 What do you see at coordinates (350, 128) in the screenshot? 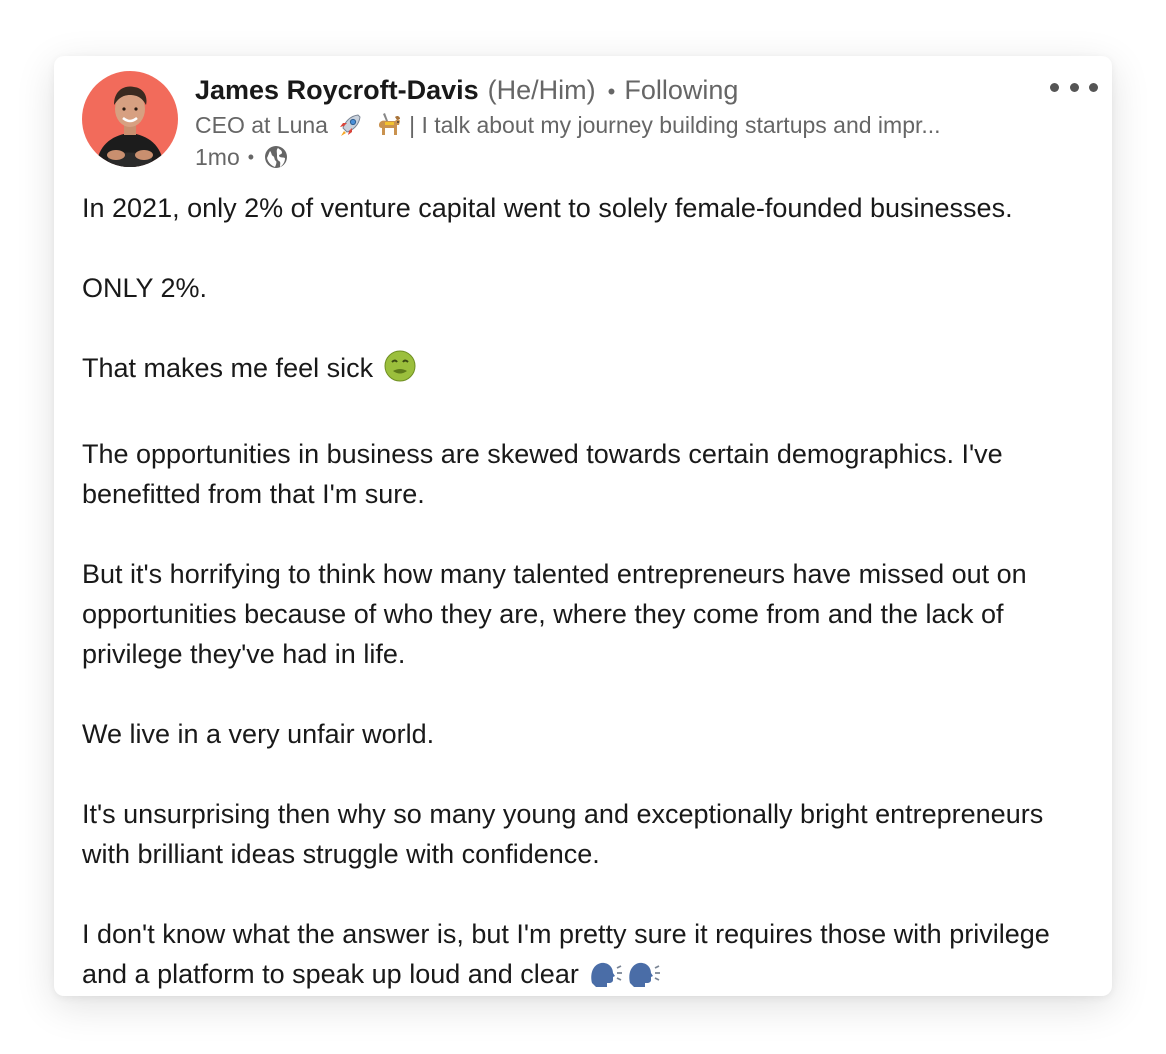
I see `rocket-emoji` at bounding box center [350, 128].